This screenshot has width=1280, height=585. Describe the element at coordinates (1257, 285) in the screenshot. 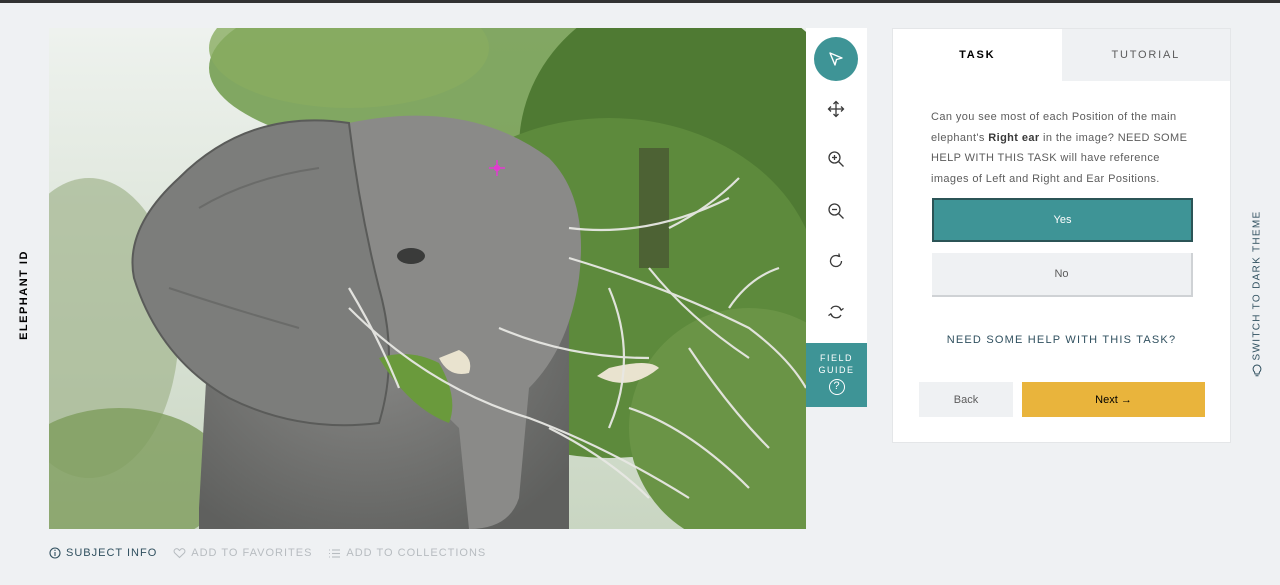

I see `switch-theme-label: SWITCH TO DARK THEME` at that location.